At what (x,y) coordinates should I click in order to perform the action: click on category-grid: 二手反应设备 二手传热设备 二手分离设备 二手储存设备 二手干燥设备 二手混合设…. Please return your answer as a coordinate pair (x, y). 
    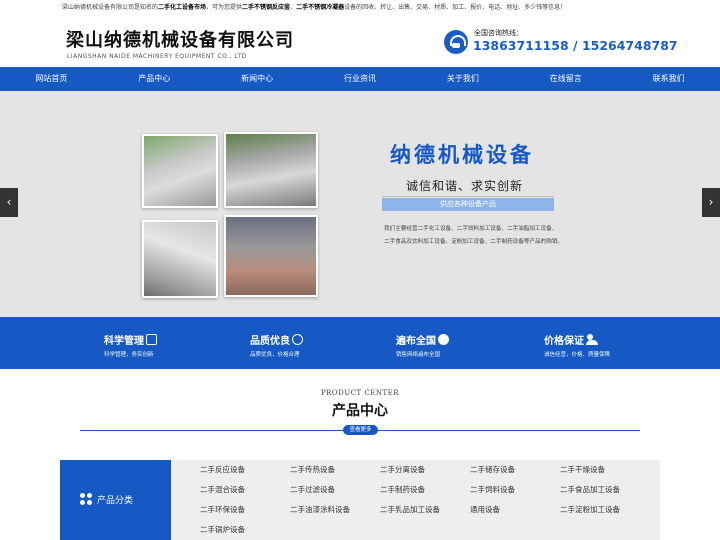
    Looking at the image, I should click on (415, 500).